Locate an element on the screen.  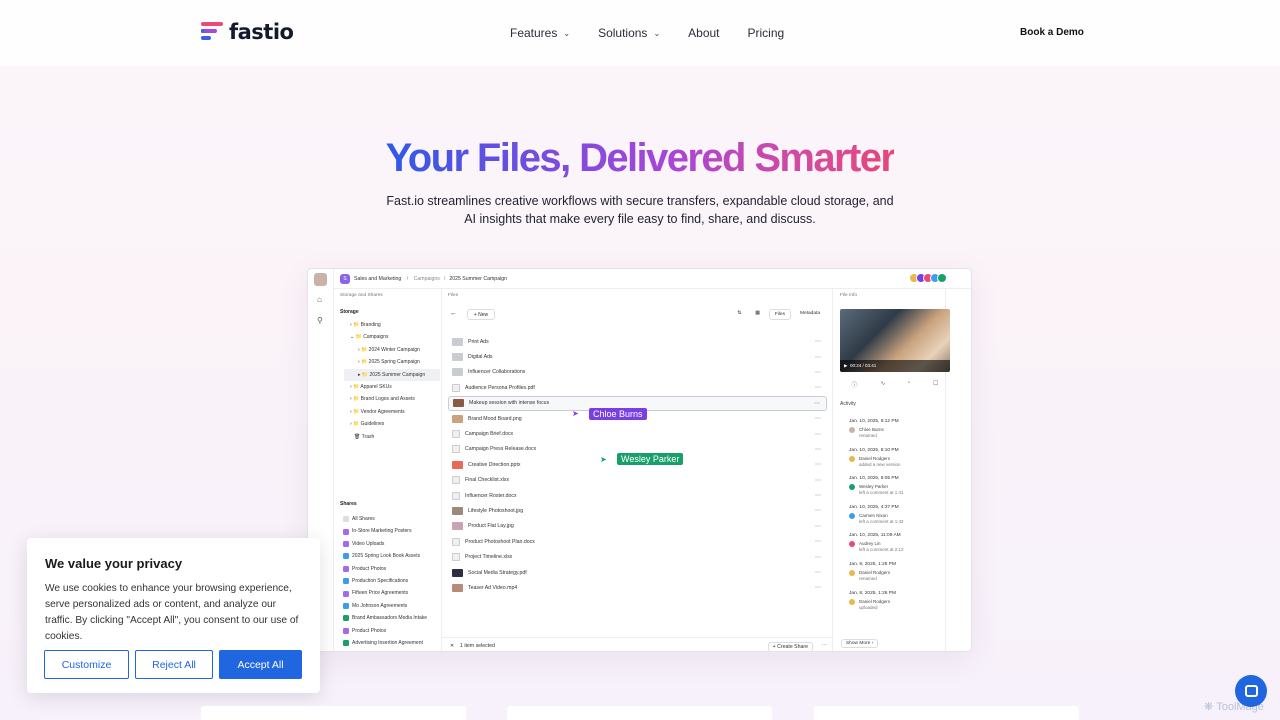
chat-launcher-button is located at coordinates (1251, 691).